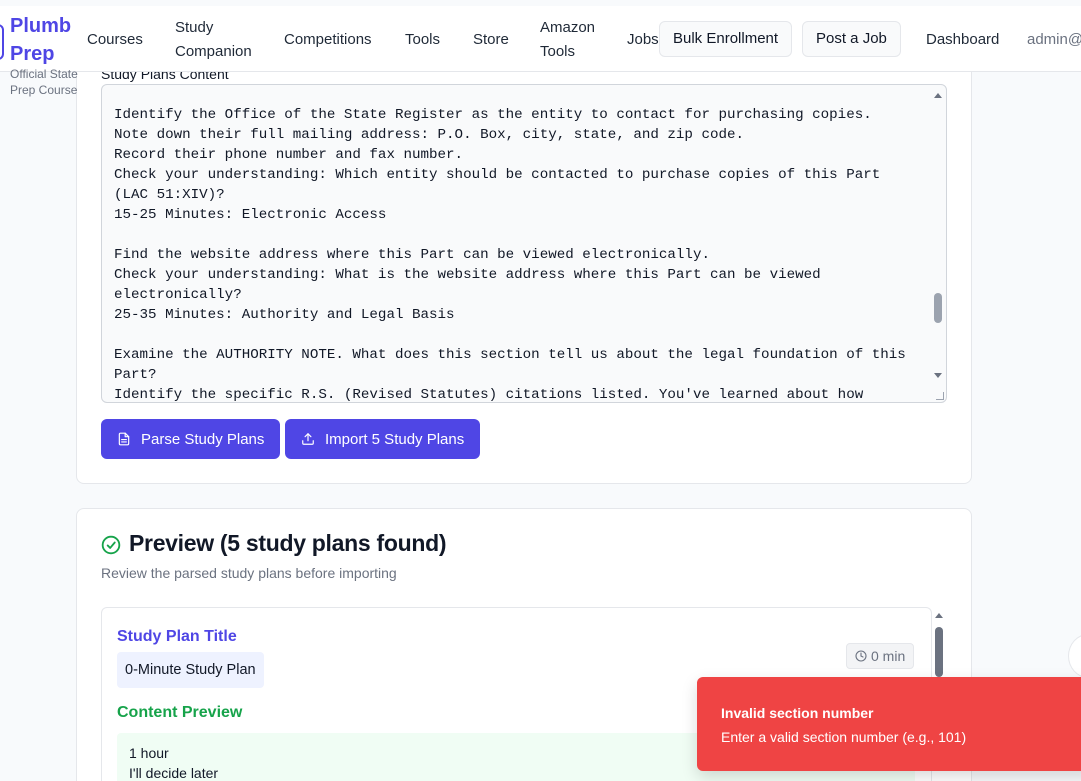  What do you see at coordinates (328, 40) in the screenshot?
I see `nav-competitions: Competitions` at bounding box center [328, 40].